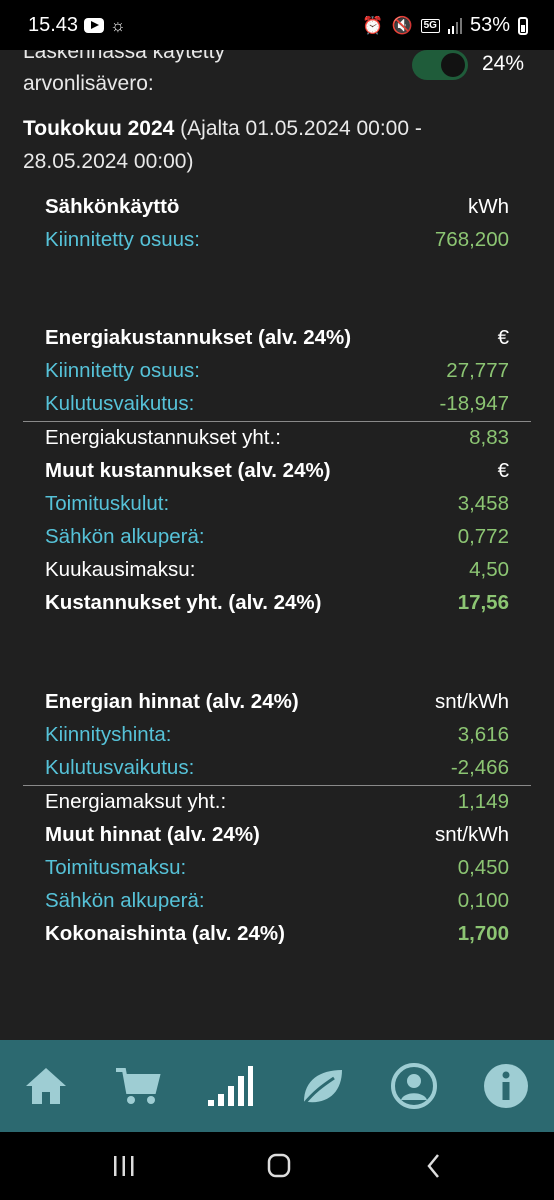 This screenshot has width=554, height=1200. I want to click on costs-grand-total: Kustannukset yht. (alv. 24%) 17,56, so click(277, 603).